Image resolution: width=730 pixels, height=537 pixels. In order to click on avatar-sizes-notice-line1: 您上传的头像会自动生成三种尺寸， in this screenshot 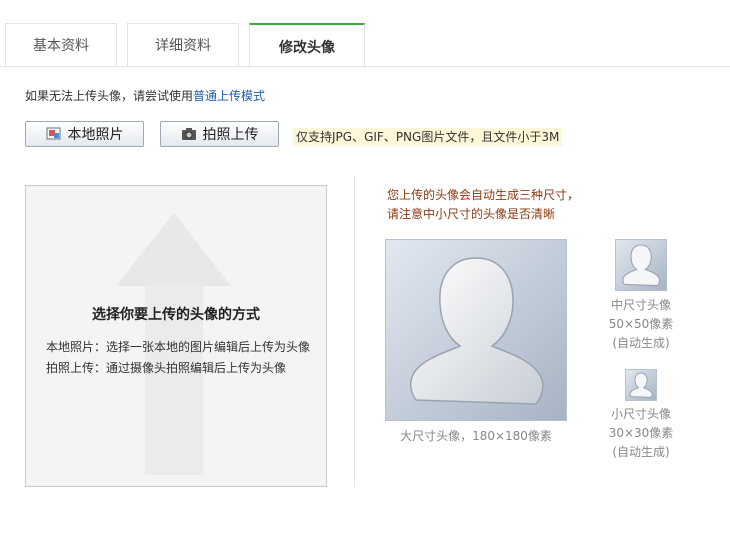, I will do `click(483, 195)`.